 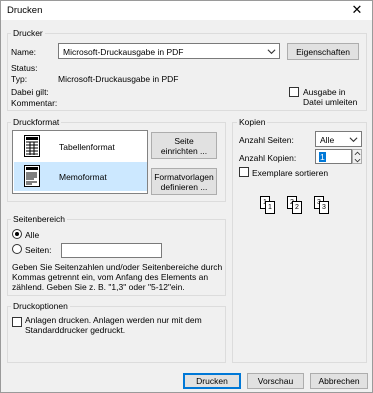 I want to click on printer-name-value: Microsoft-Druckausgabe in PDF, so click(x=123, y=52).